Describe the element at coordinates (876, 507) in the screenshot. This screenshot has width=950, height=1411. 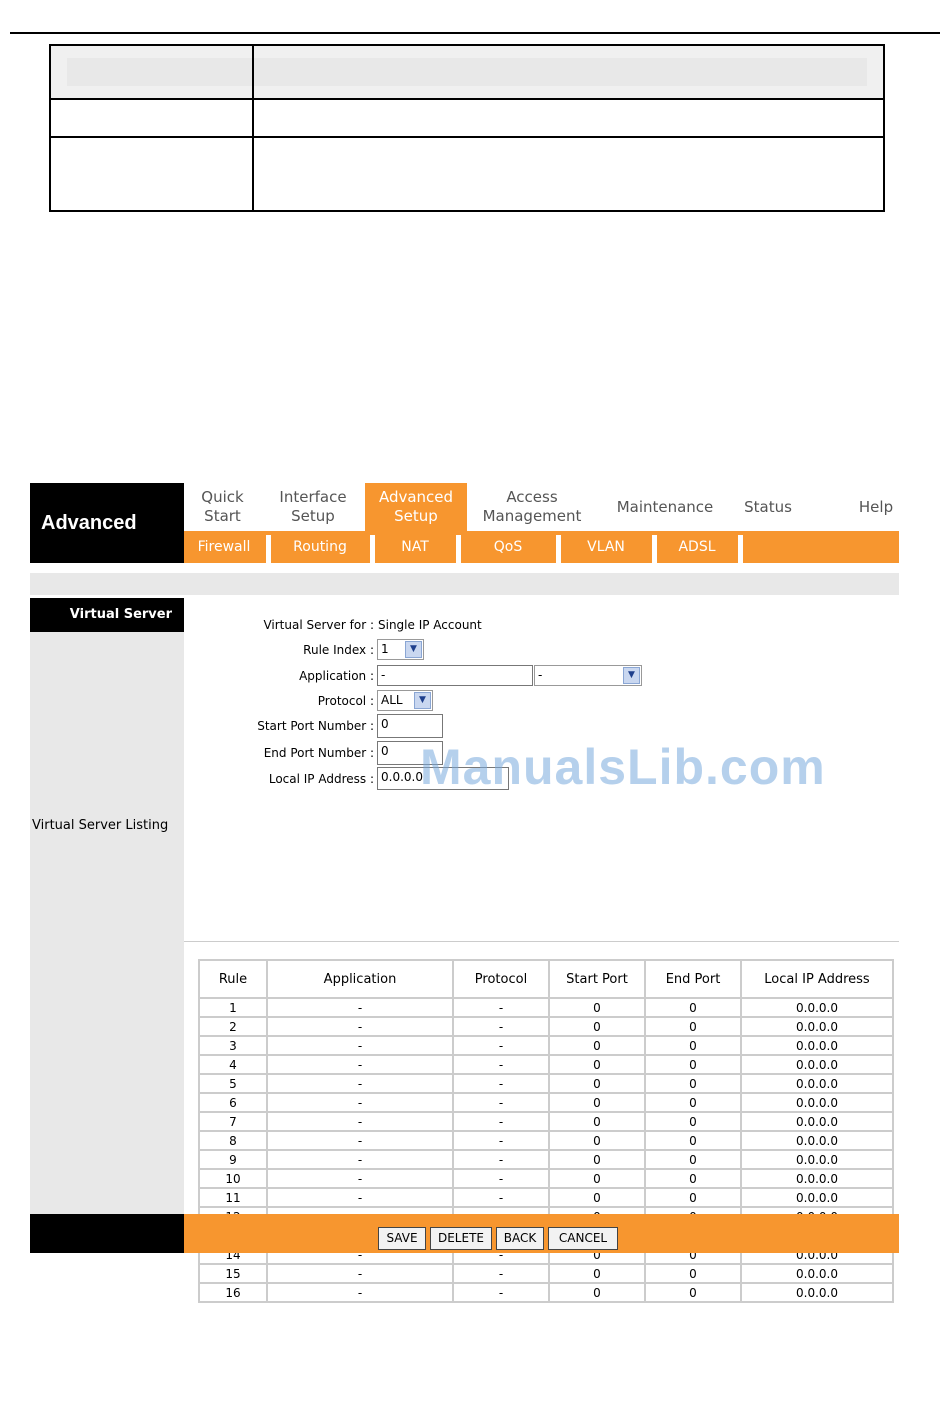
I see `nav-help: Help` at that location.